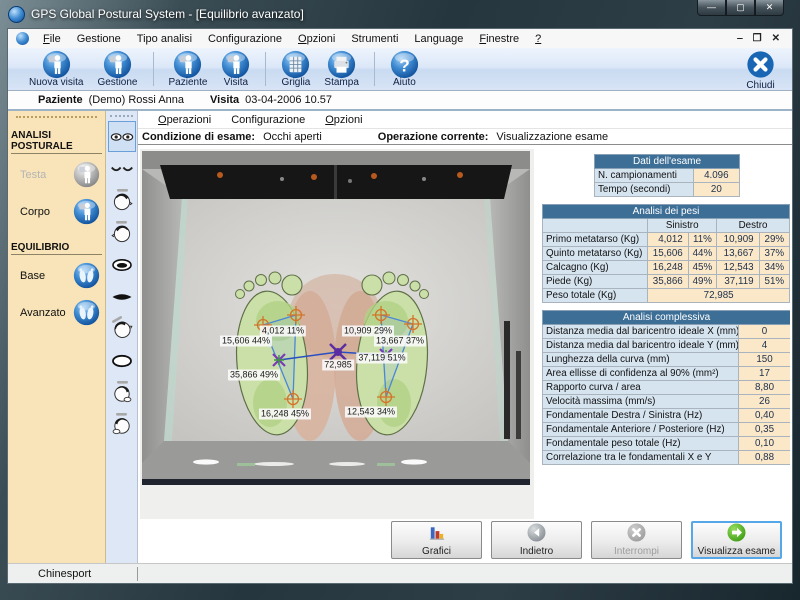 The width and height of the screenshot is (800, 600). Describe the element at coordinates (56, 211) in the screenshot. I see `sidebar-item-corpo: Corpo` at that location.